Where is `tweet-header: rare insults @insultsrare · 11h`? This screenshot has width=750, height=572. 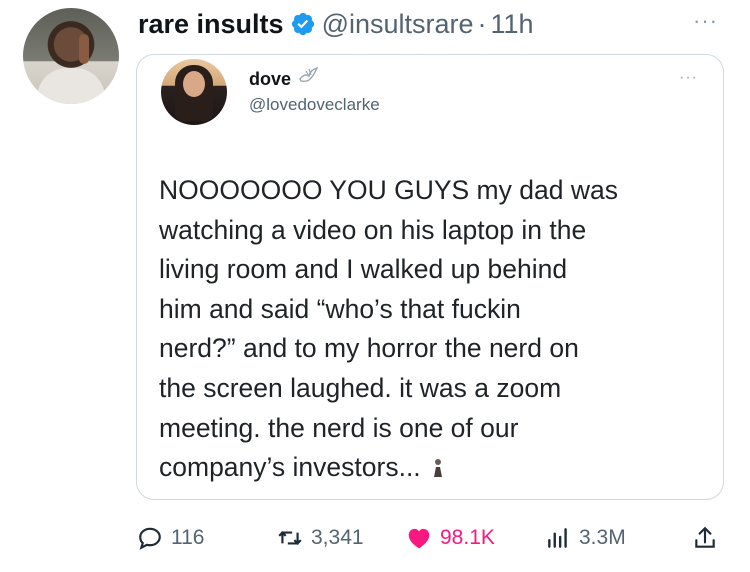 tweet-header: rare insults @insultsrare · 11h is located at coordinates (336, 24).